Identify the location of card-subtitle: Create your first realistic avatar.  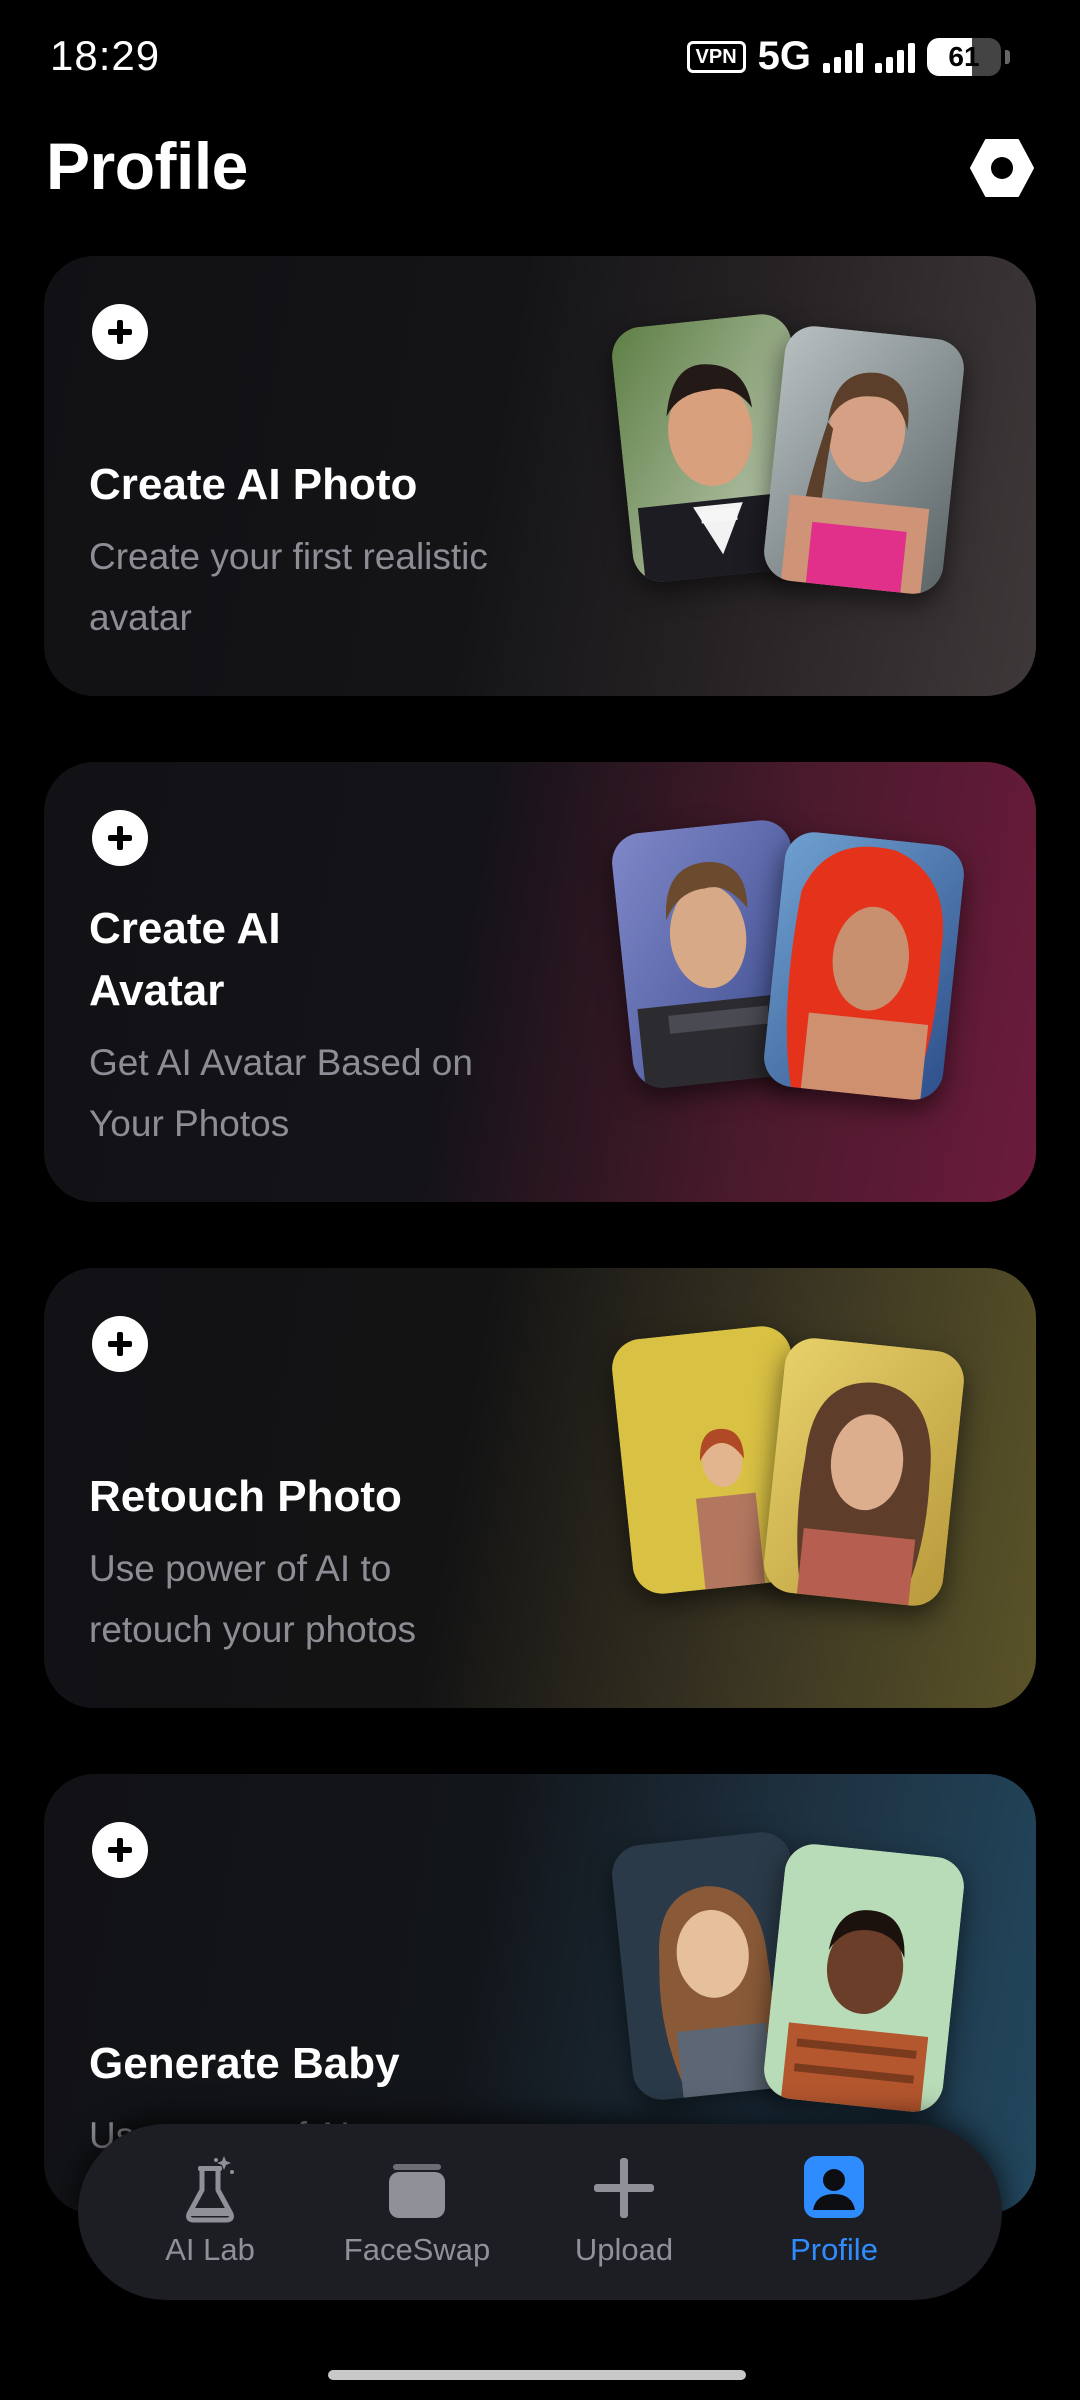
(288, 587).